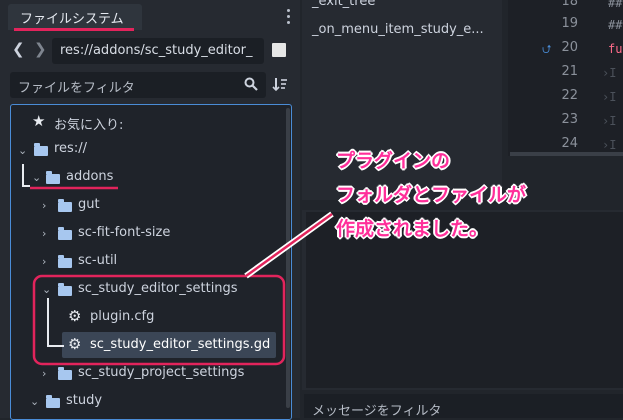  I want to click on callout-pointer, so click(289, 245).